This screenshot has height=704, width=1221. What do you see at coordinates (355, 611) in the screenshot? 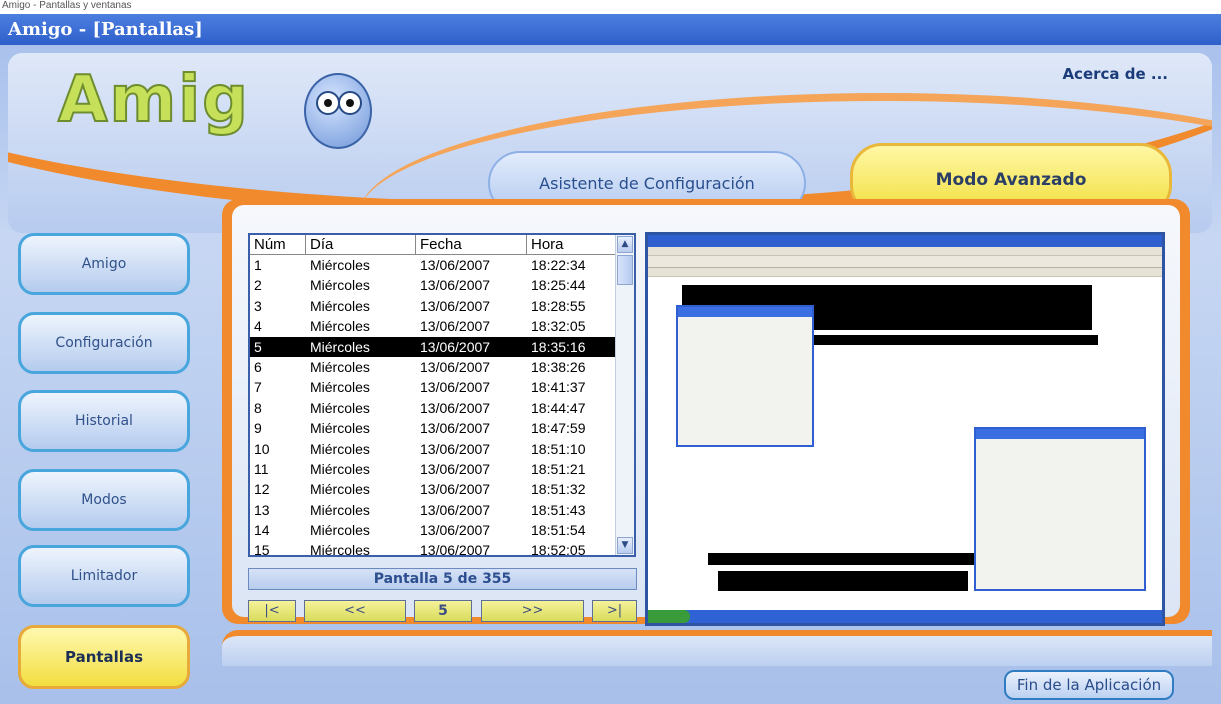
I see `prev-page-button: <<` at bounding box center [355, 611].